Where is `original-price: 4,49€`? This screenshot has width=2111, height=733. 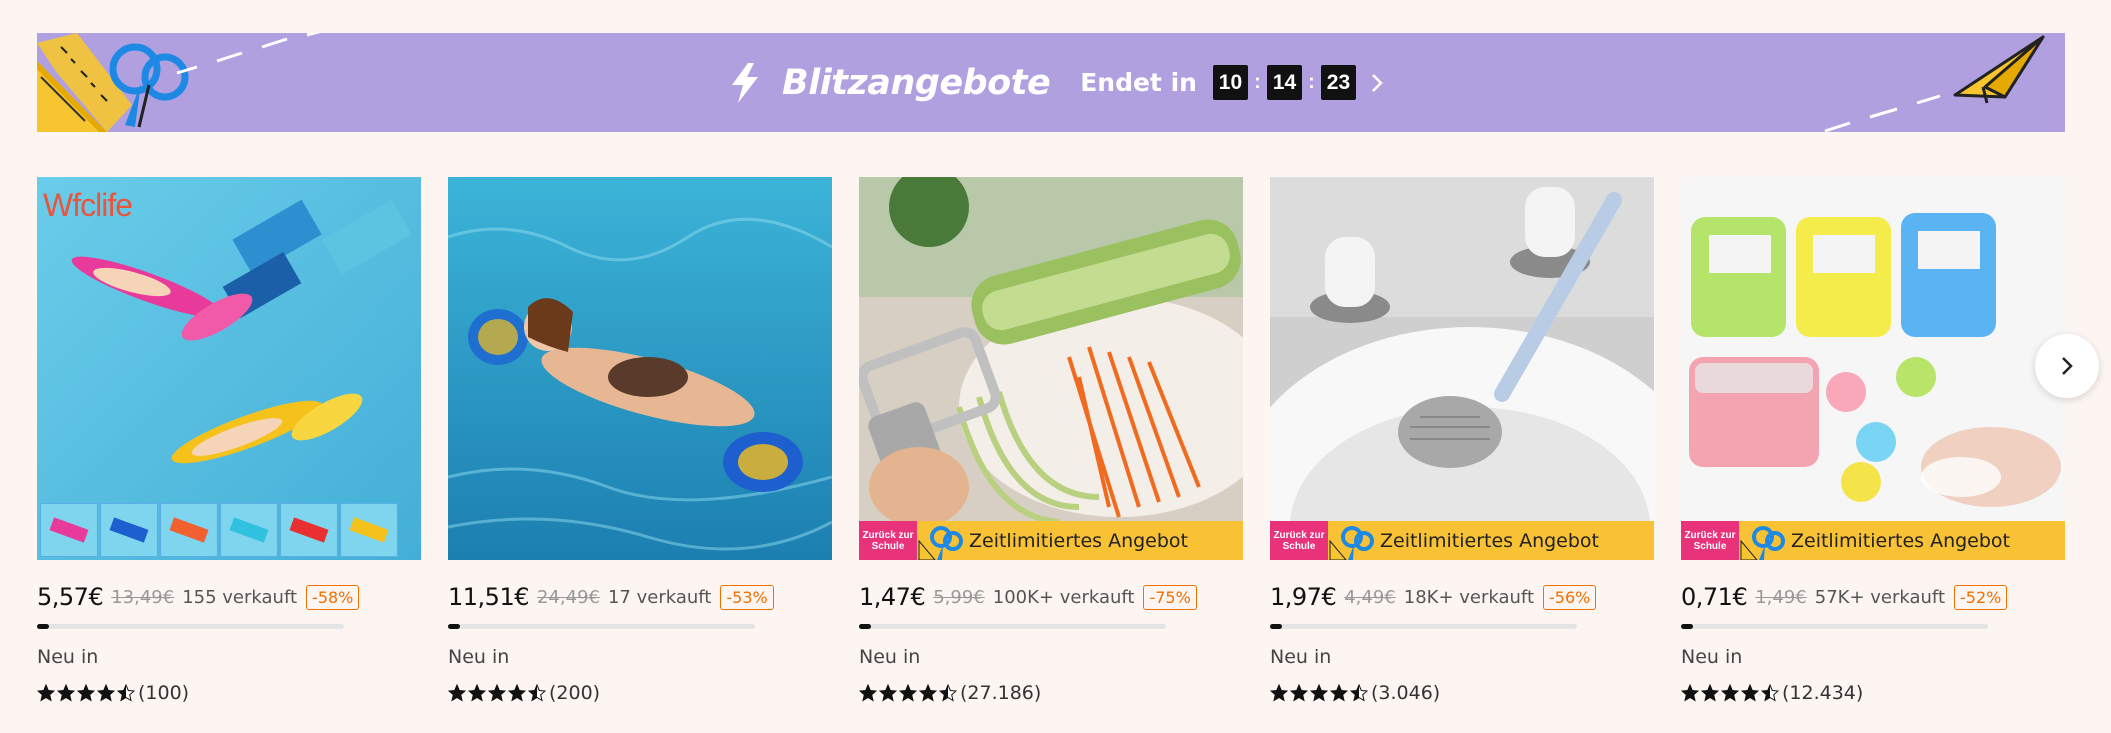
original-price: 4,49€ is located at coordinates (1370, 597).